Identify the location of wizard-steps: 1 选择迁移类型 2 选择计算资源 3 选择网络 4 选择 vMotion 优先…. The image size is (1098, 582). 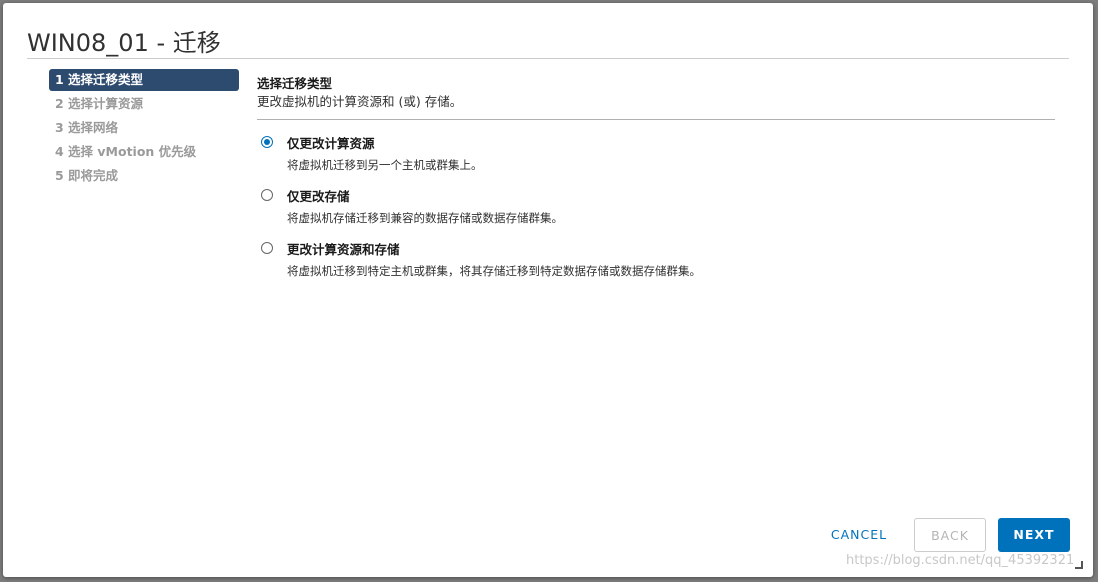
(144, 129).